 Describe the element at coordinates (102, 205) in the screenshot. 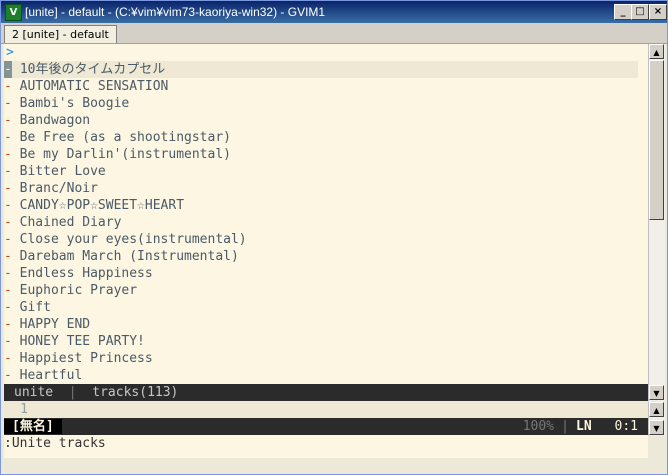

I see `list-item-label: CANDY☆POP☆SWEET☆HEART` at that location.